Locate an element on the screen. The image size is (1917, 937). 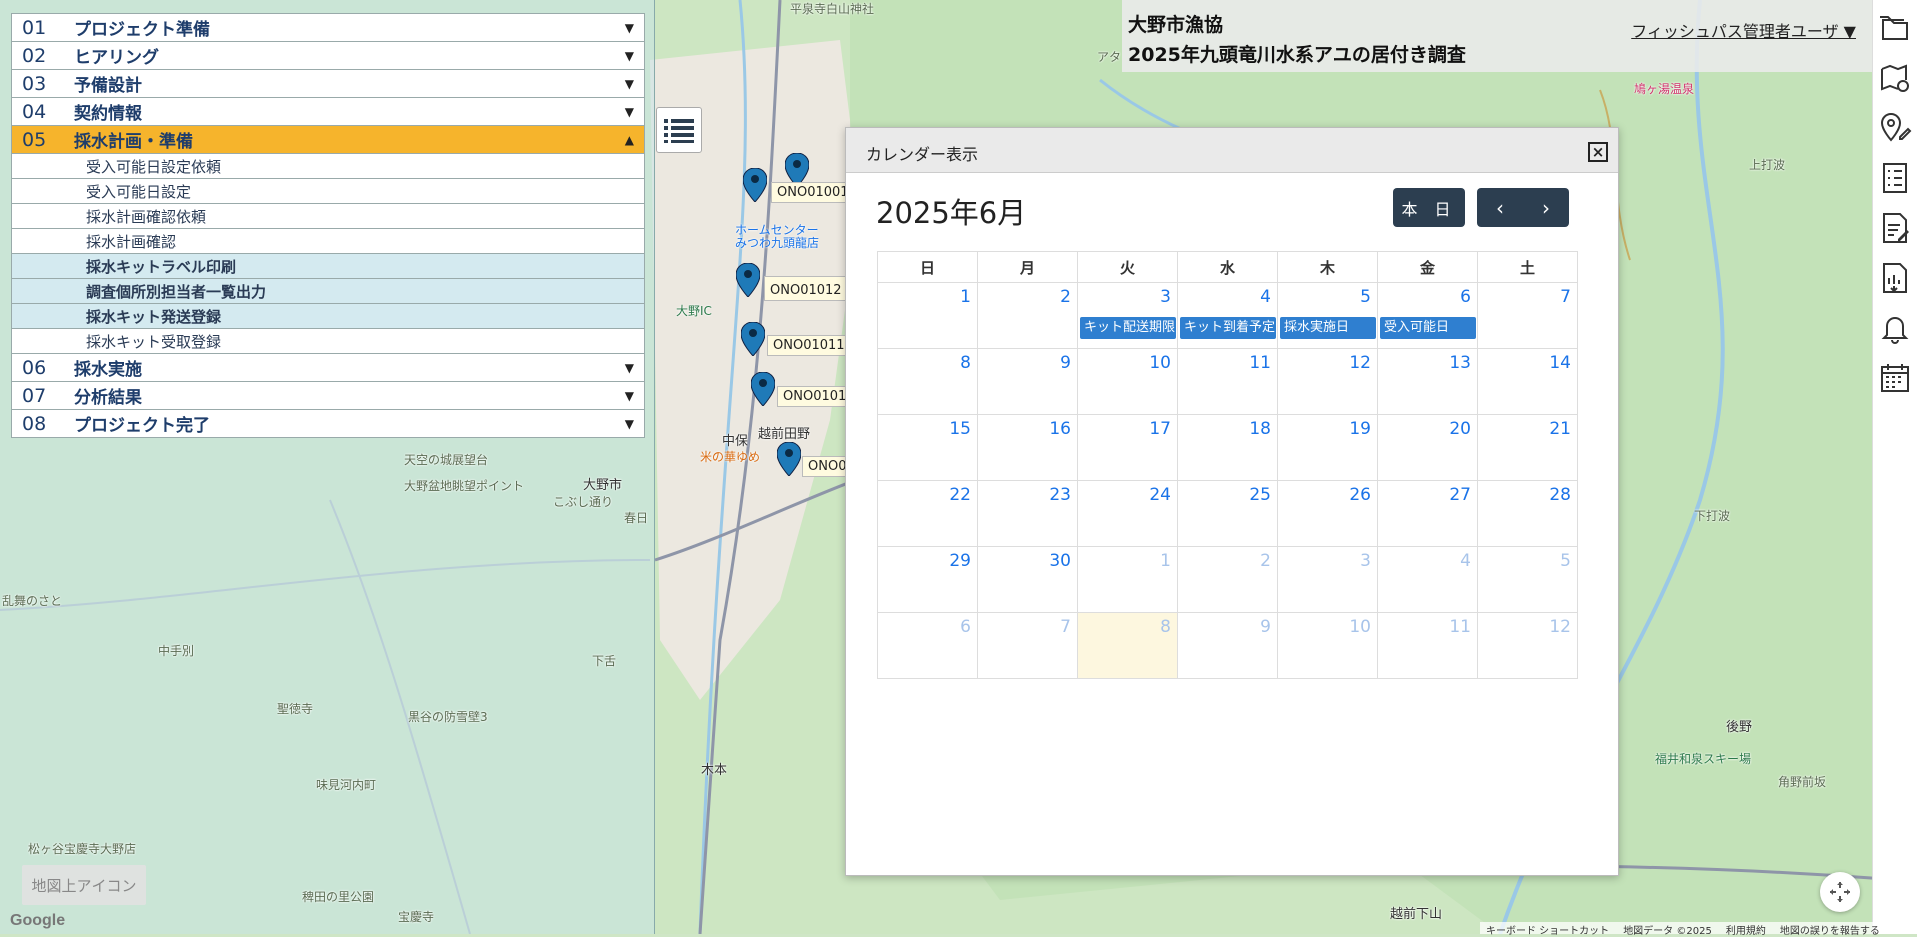
checklist-icon is located at coordinates (1895, 178).